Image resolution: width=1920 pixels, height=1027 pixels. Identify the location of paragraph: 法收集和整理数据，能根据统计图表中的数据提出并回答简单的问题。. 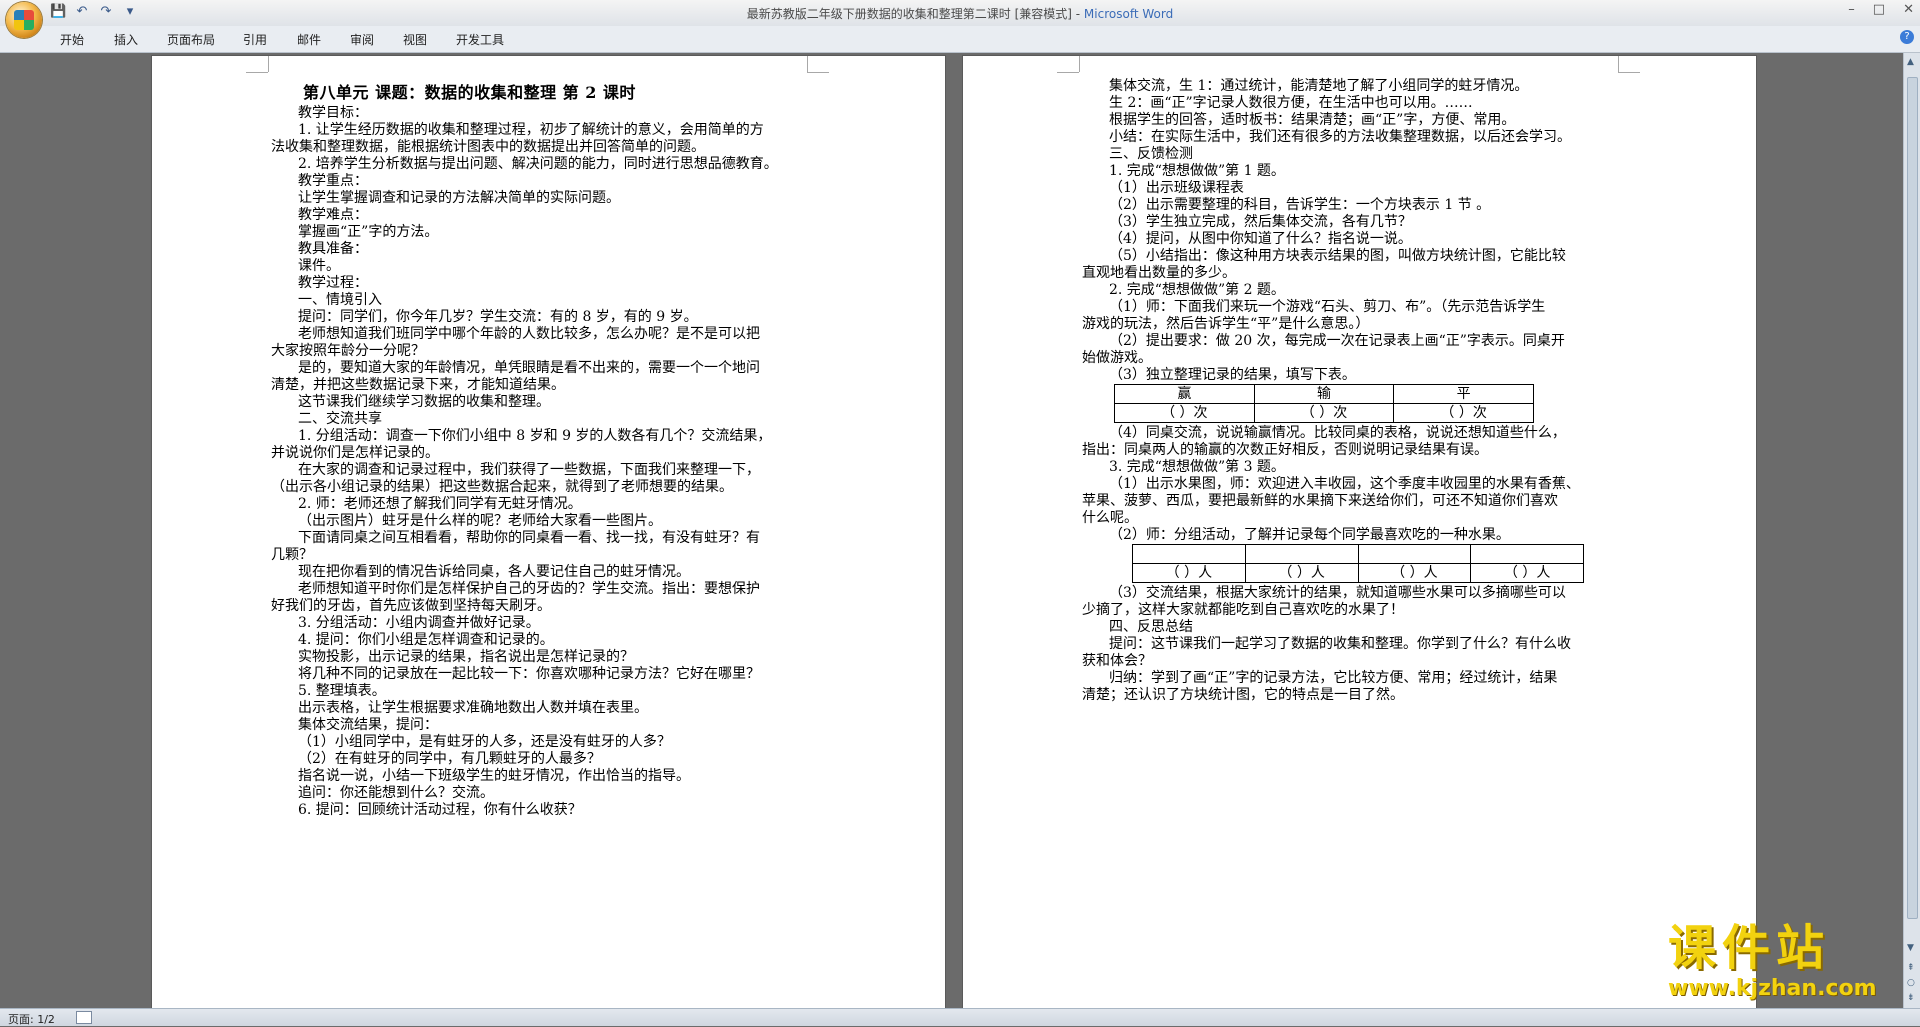
(488, 147).